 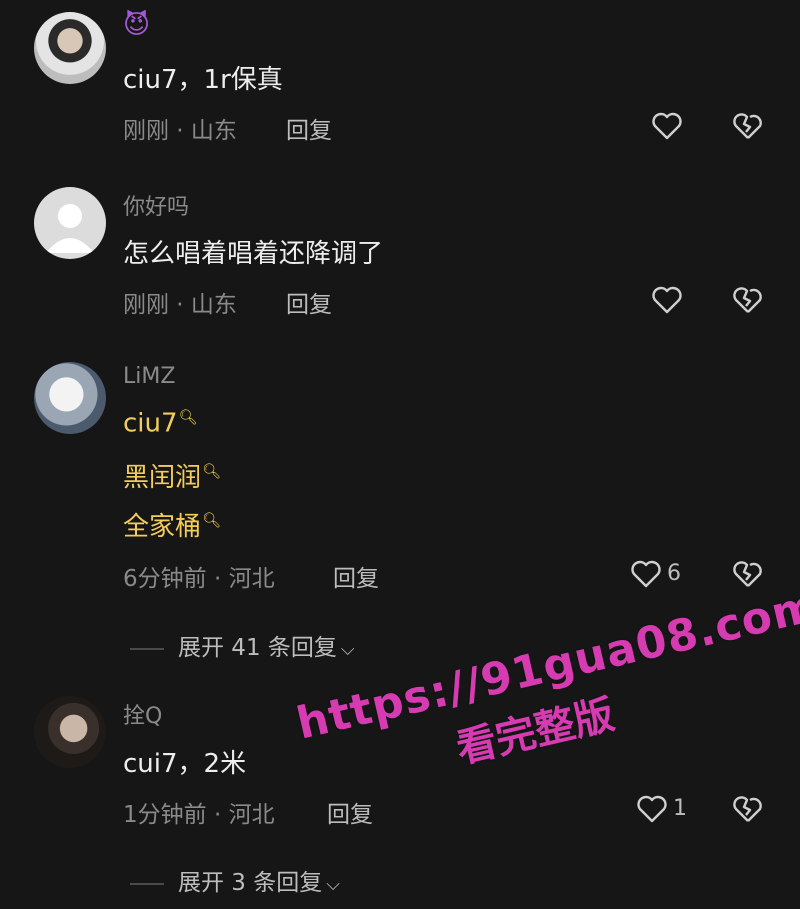 What do you see at coordinates (162, 527) in the screenshot?
I see `tag-label: 全家桶` at bounding box center [162, 527].